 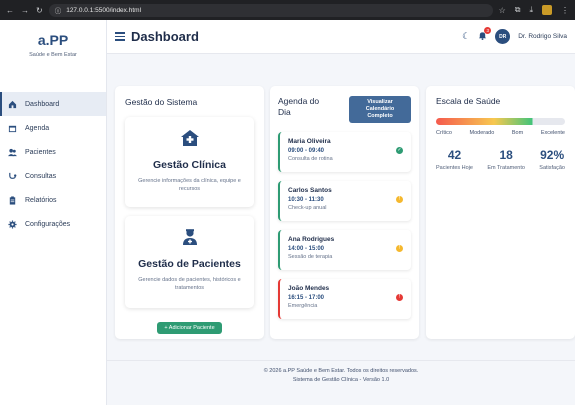 What do you see at coordinates (502, 10) in the screenshot?
I see `star-icon: ☆` at bounding box center [502, 10].